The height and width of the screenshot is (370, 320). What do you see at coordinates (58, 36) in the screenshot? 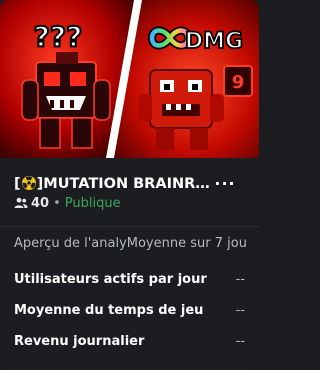
I see `thumbnail-question-text: ???` at bounding box center [58, 36].